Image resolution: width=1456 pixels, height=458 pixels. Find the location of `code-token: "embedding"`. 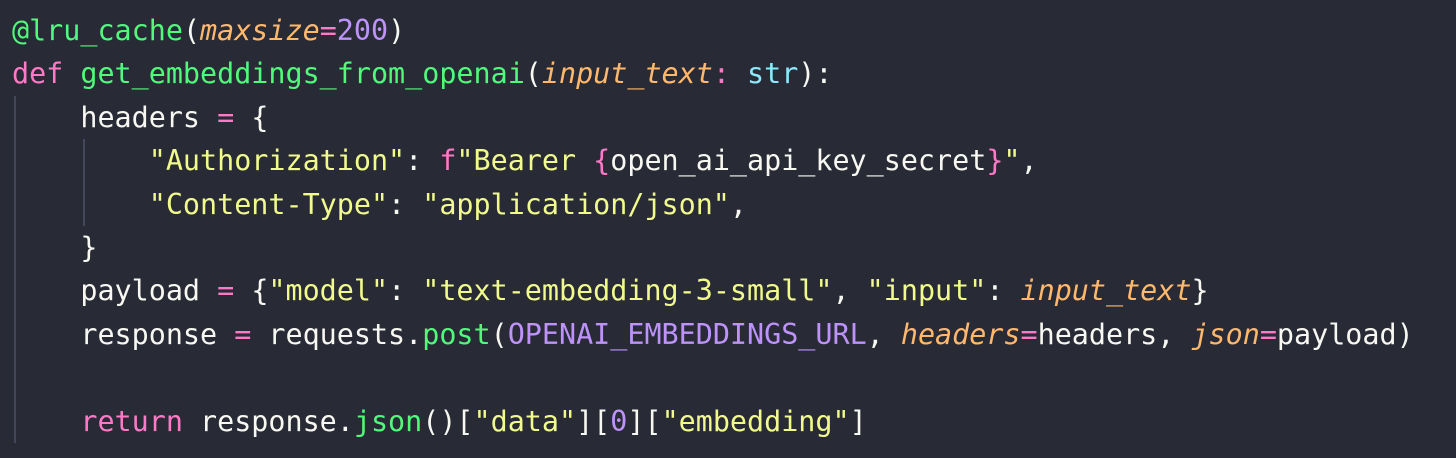

code-token: "embedding" is located at coordinates (755, 421).